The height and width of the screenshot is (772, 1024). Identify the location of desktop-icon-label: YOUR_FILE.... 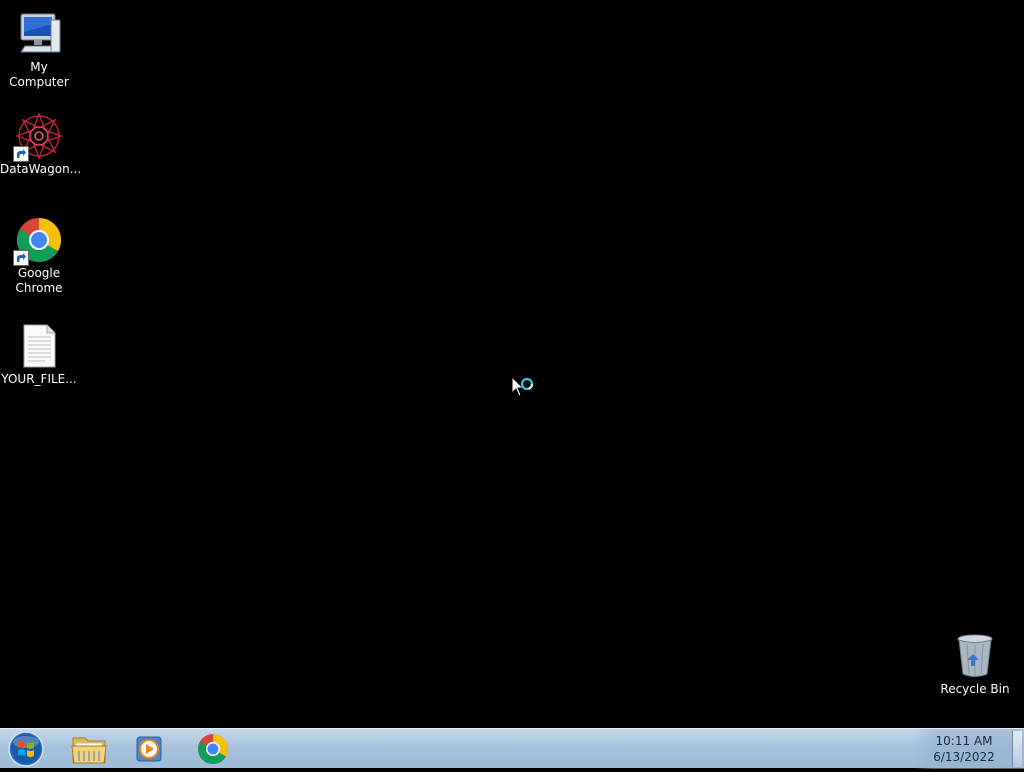
(39, 379).